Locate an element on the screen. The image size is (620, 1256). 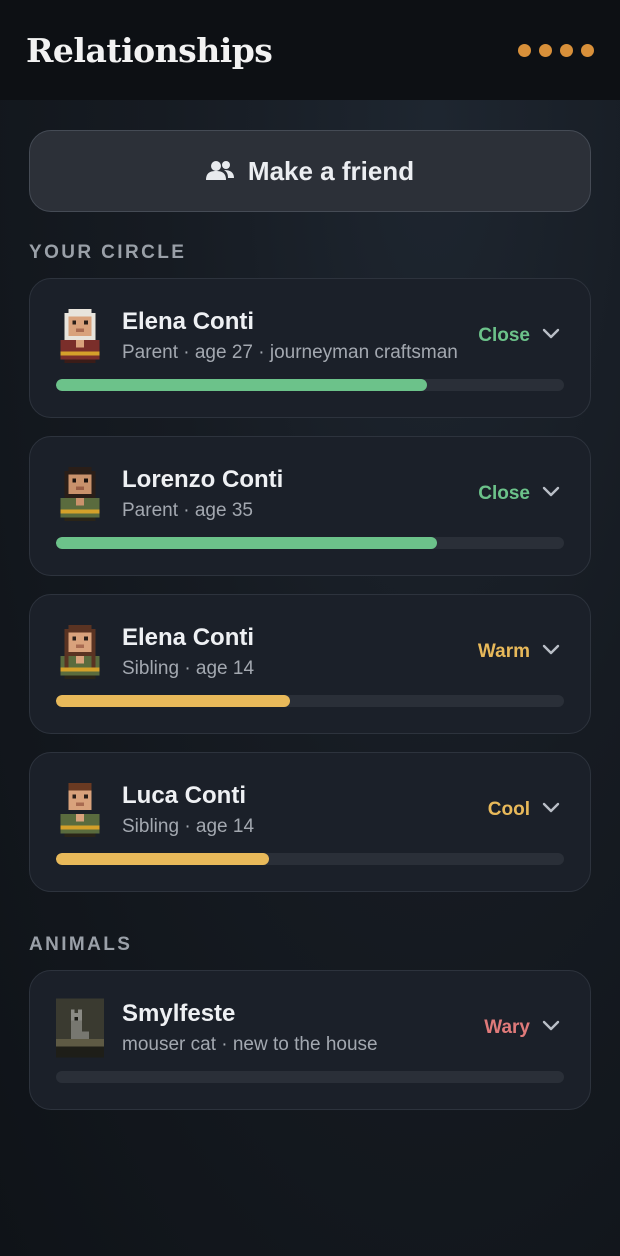
section-your-circle: YOUR CIRCLE is located at coordinates (108, 252).